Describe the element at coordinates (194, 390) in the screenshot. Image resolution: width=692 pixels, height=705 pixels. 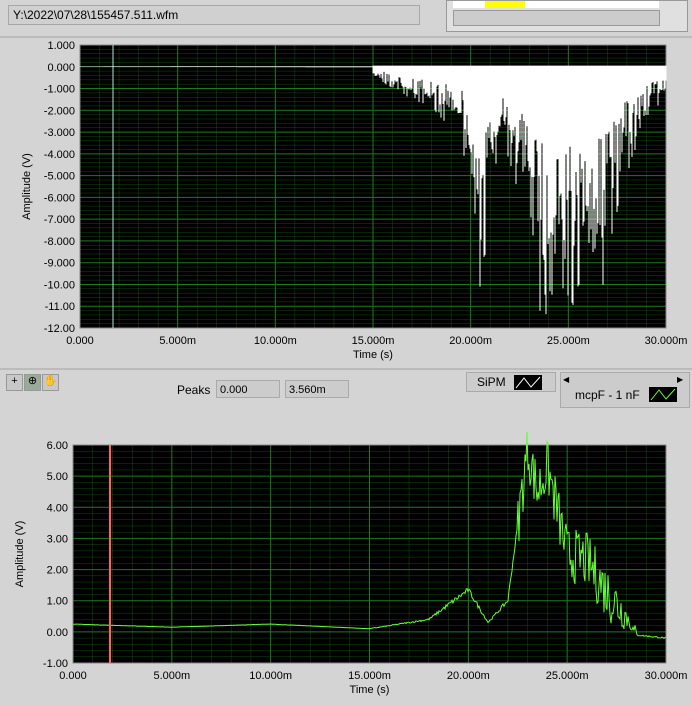
I see `peaks-label: Peaks` at that location.